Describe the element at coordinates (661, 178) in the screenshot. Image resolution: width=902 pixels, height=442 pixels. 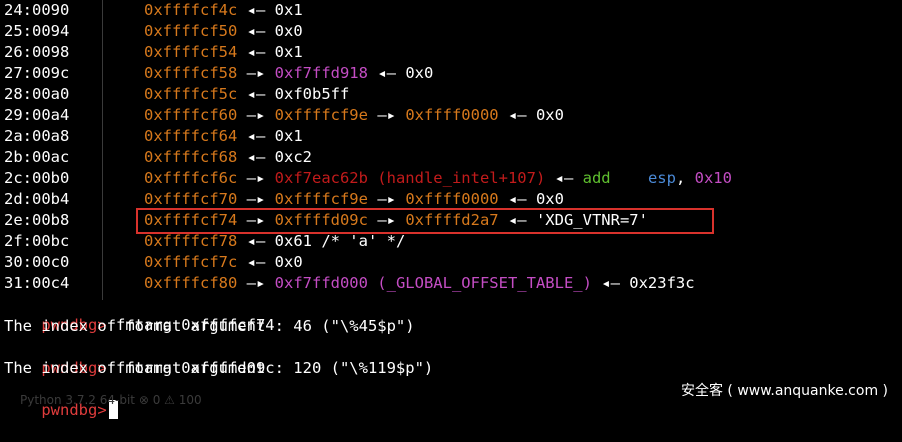
I see `chain-value: esp` at that location.